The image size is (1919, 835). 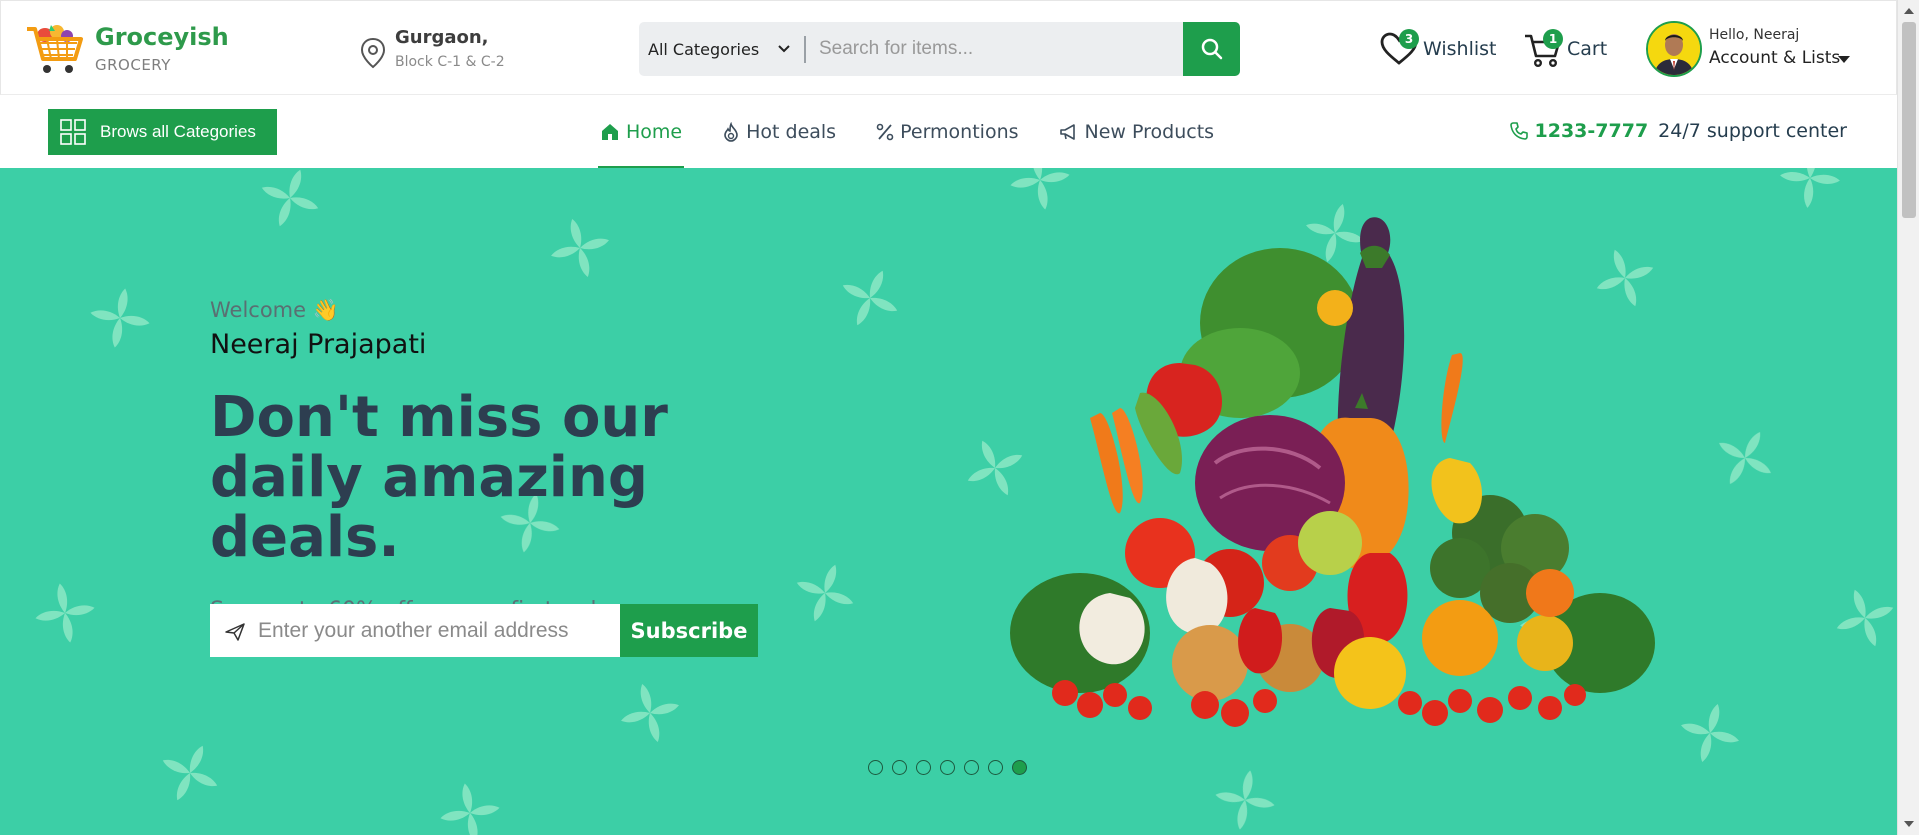 I want to click on search-button, so click(x=1211, y=49).